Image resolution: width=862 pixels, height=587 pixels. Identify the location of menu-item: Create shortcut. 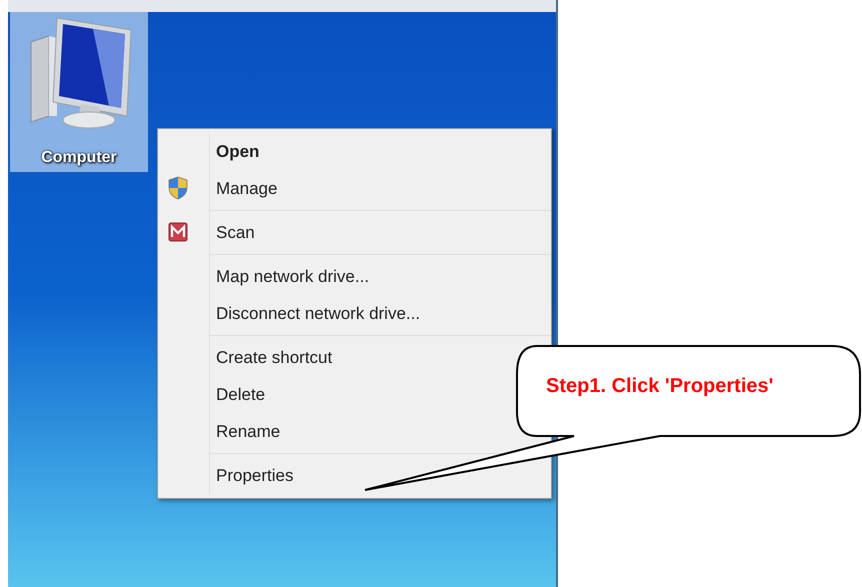
(273, 357).